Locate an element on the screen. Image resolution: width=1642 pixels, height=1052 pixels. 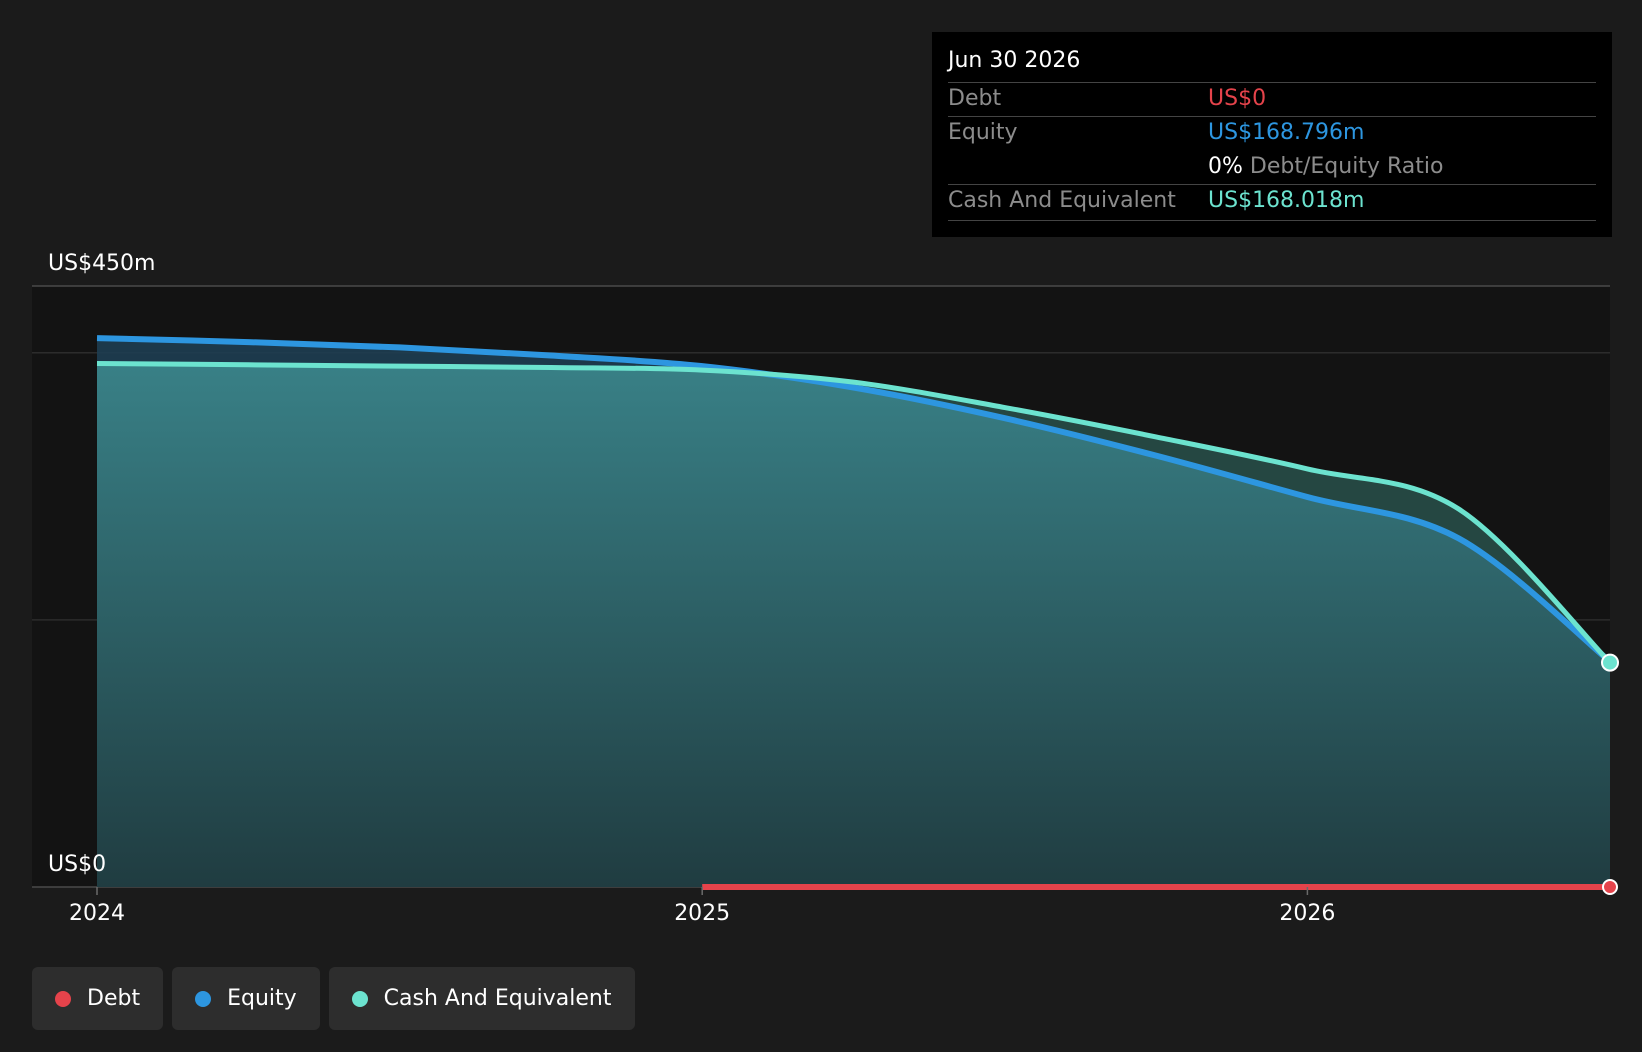
tooltip-ratio: 0% Debt/Equity Ratio is located at coordinates (1325, 166).